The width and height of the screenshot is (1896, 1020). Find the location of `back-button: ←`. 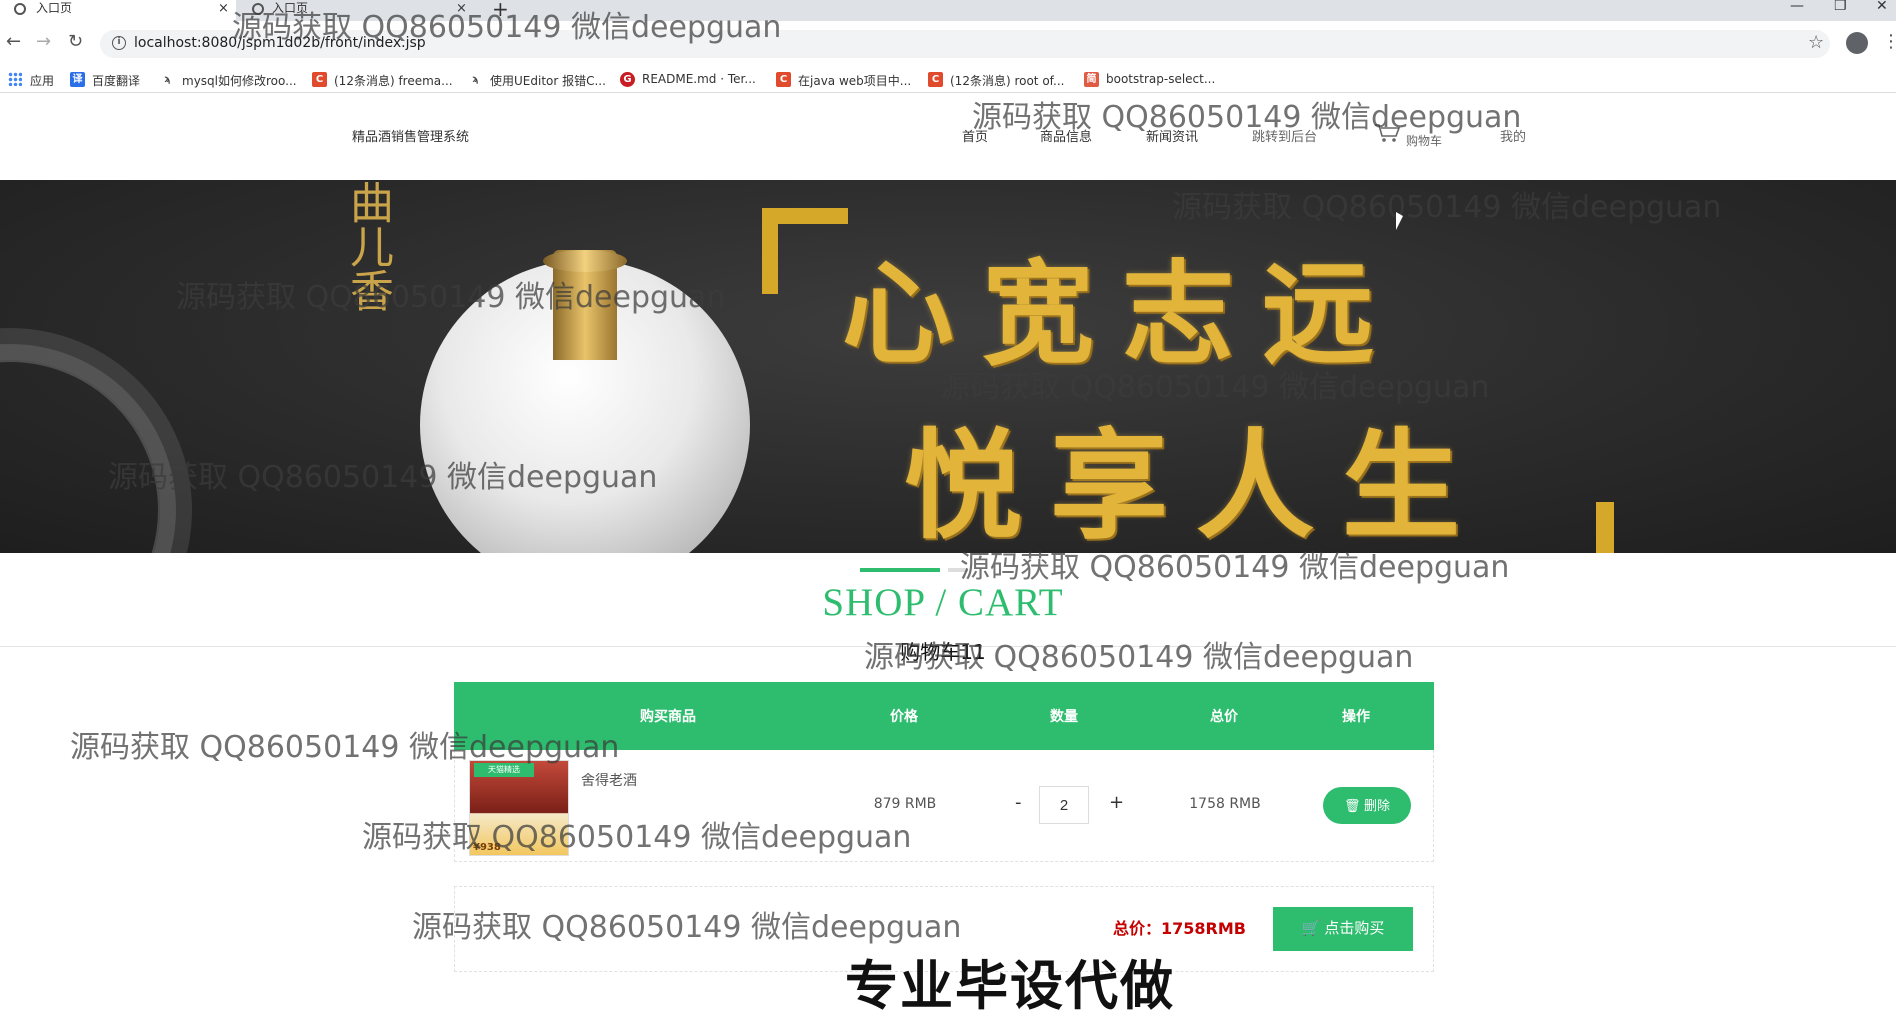

back-button: ← is located at coordinates (13, 41).